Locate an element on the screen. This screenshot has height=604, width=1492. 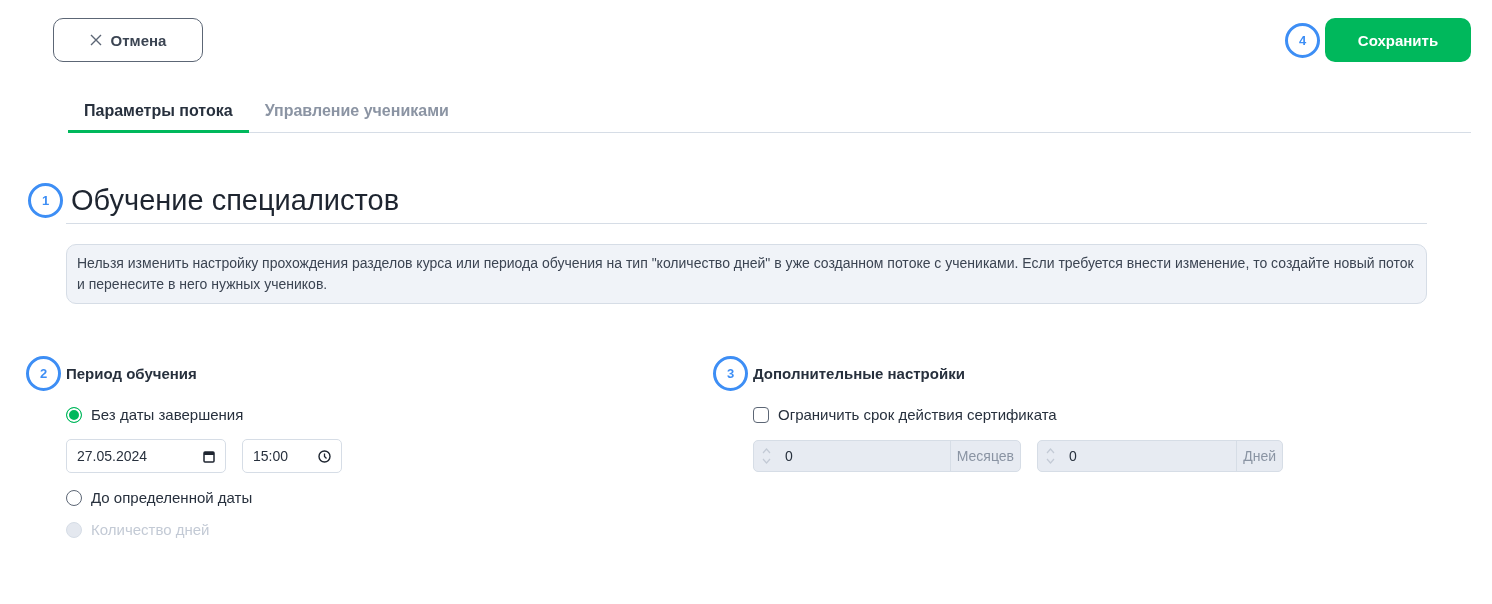
radio-label: Количество дней is located at coordinates (150, 529).